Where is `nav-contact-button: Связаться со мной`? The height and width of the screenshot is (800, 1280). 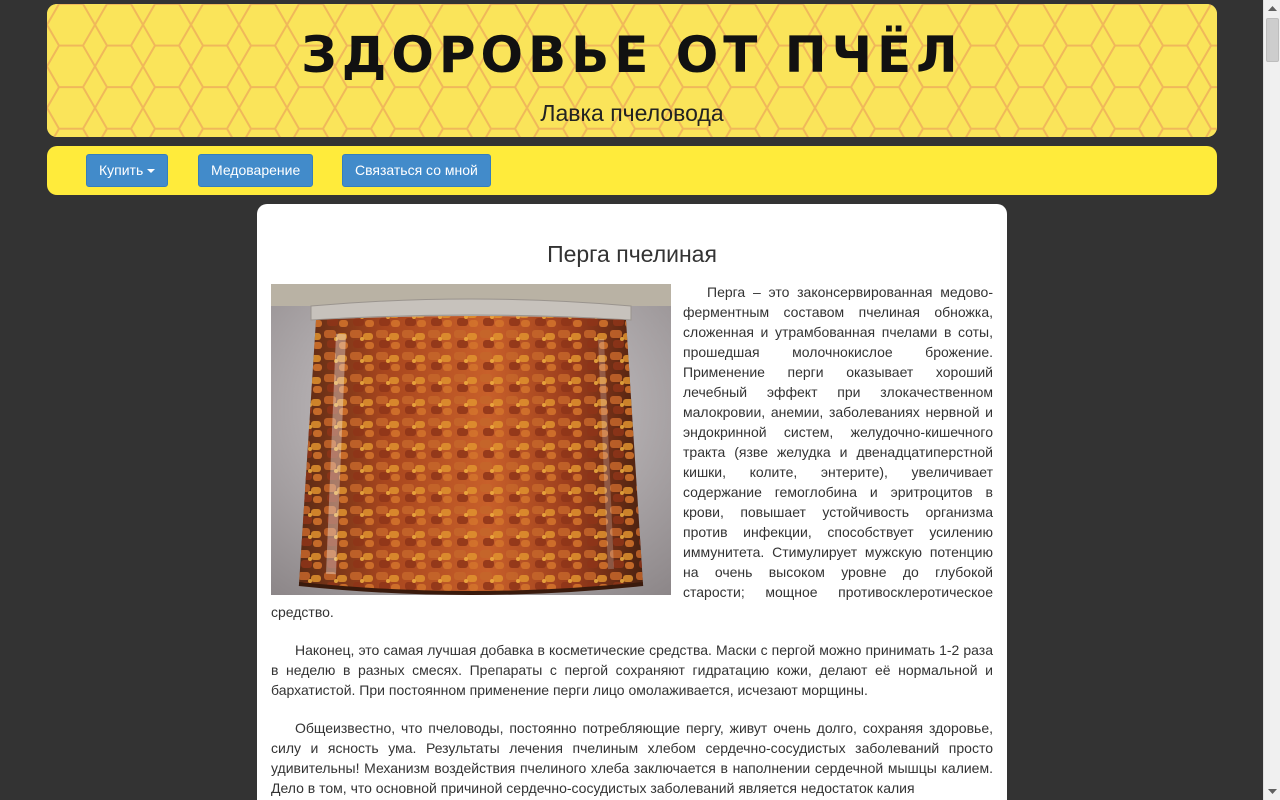 nav-contact-button: Связаться со мной is located at coordinates (416, 170).